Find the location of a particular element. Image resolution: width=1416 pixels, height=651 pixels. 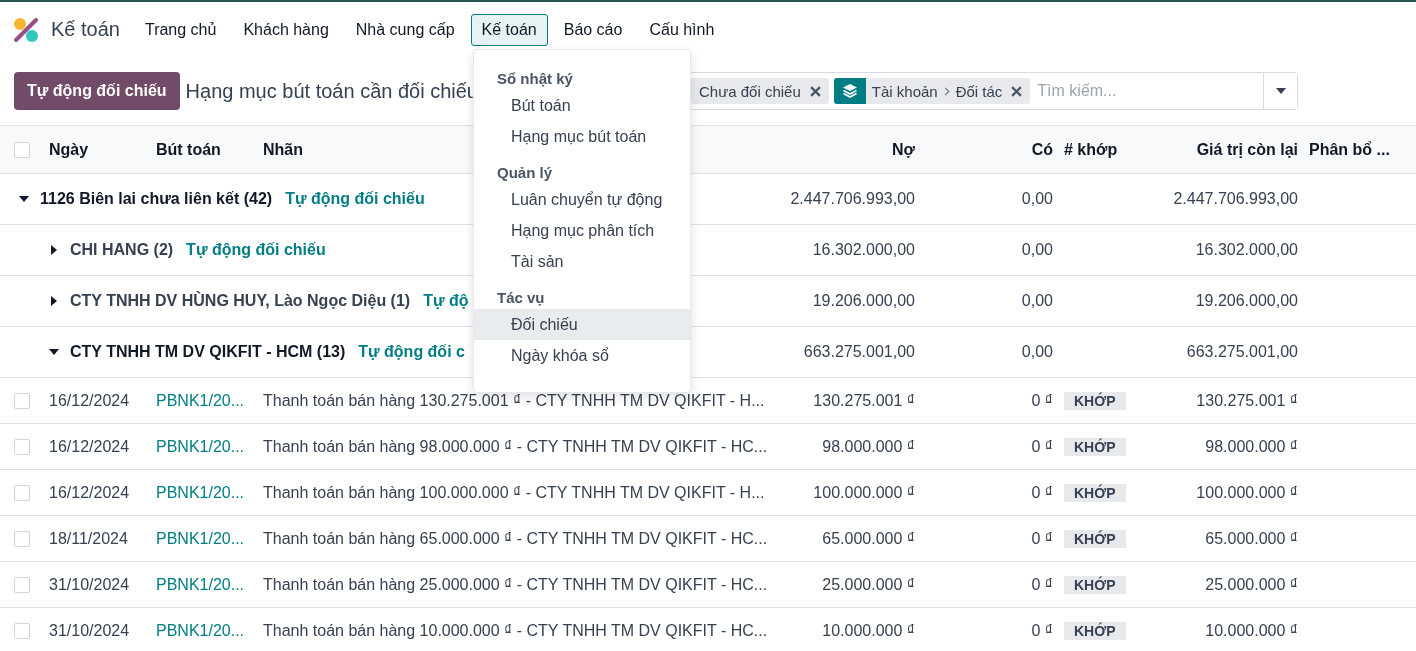

caret-down-icon is located at coordinates (1280, 91).